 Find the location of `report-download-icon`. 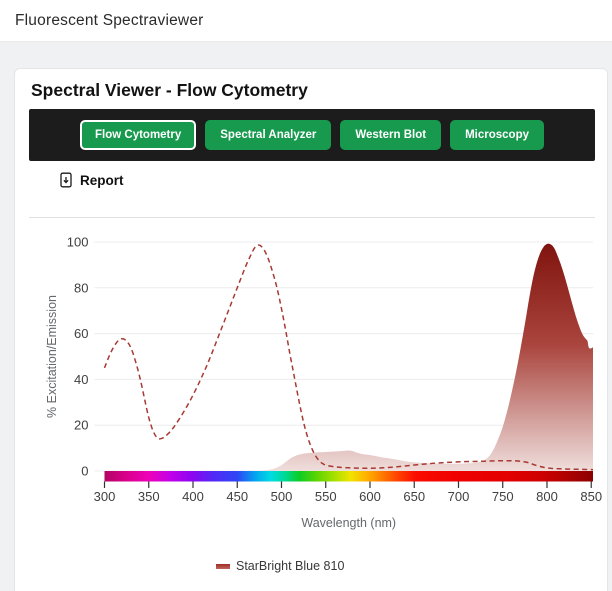

report-download-icon is located at coordinates (66, 180).